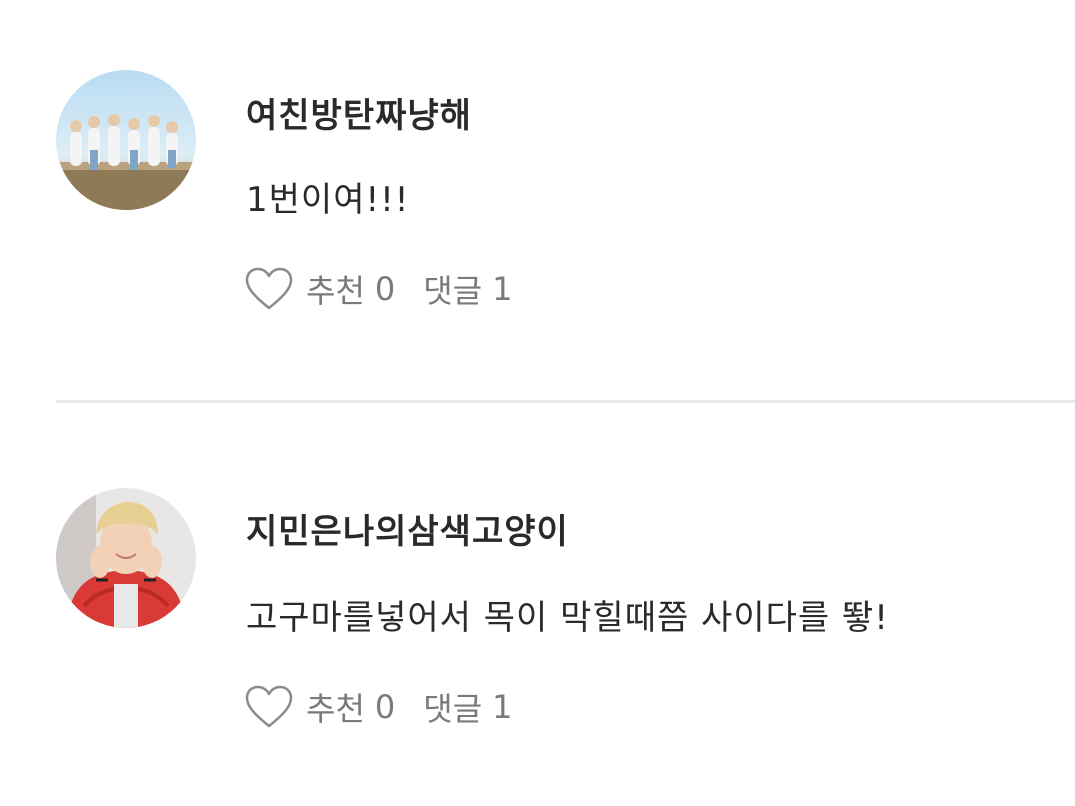  I want to click on username: 여친방탄짜냥해, so click(359, 112).